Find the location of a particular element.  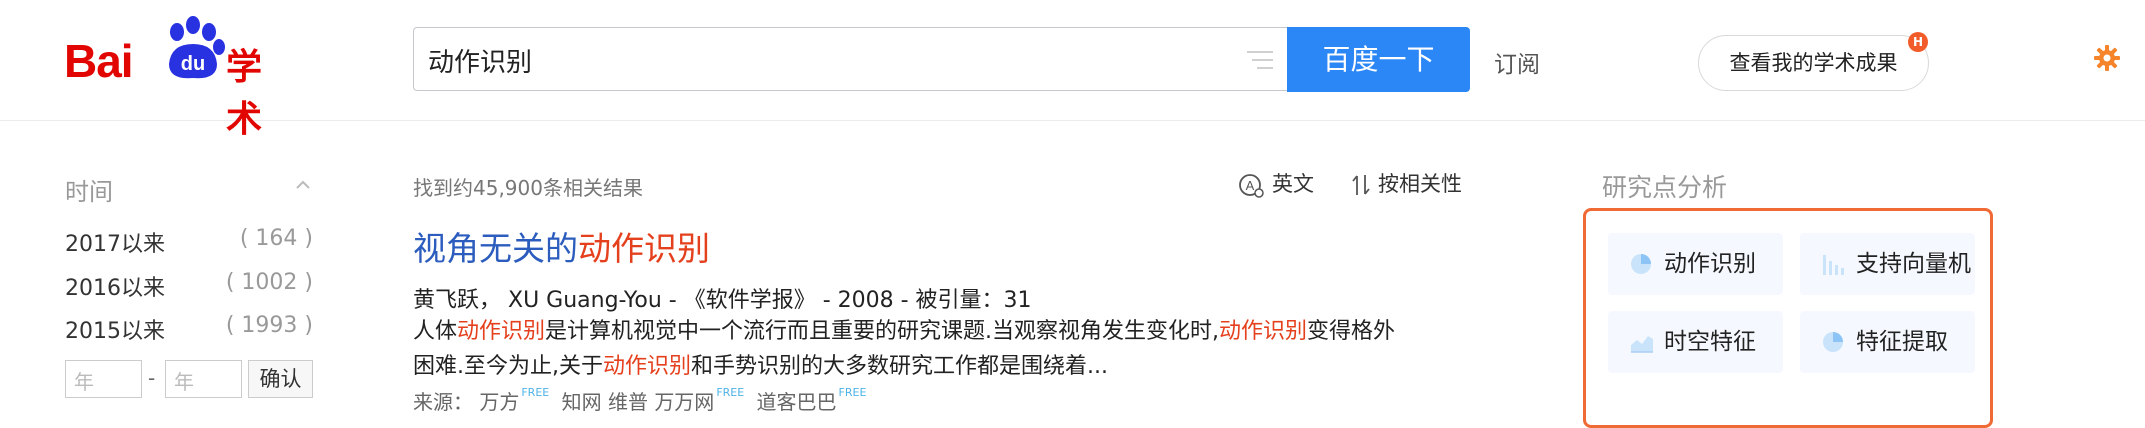

year-filter-2016: 2016以来 ( 1002 ) is located at coordinates (191, 286).